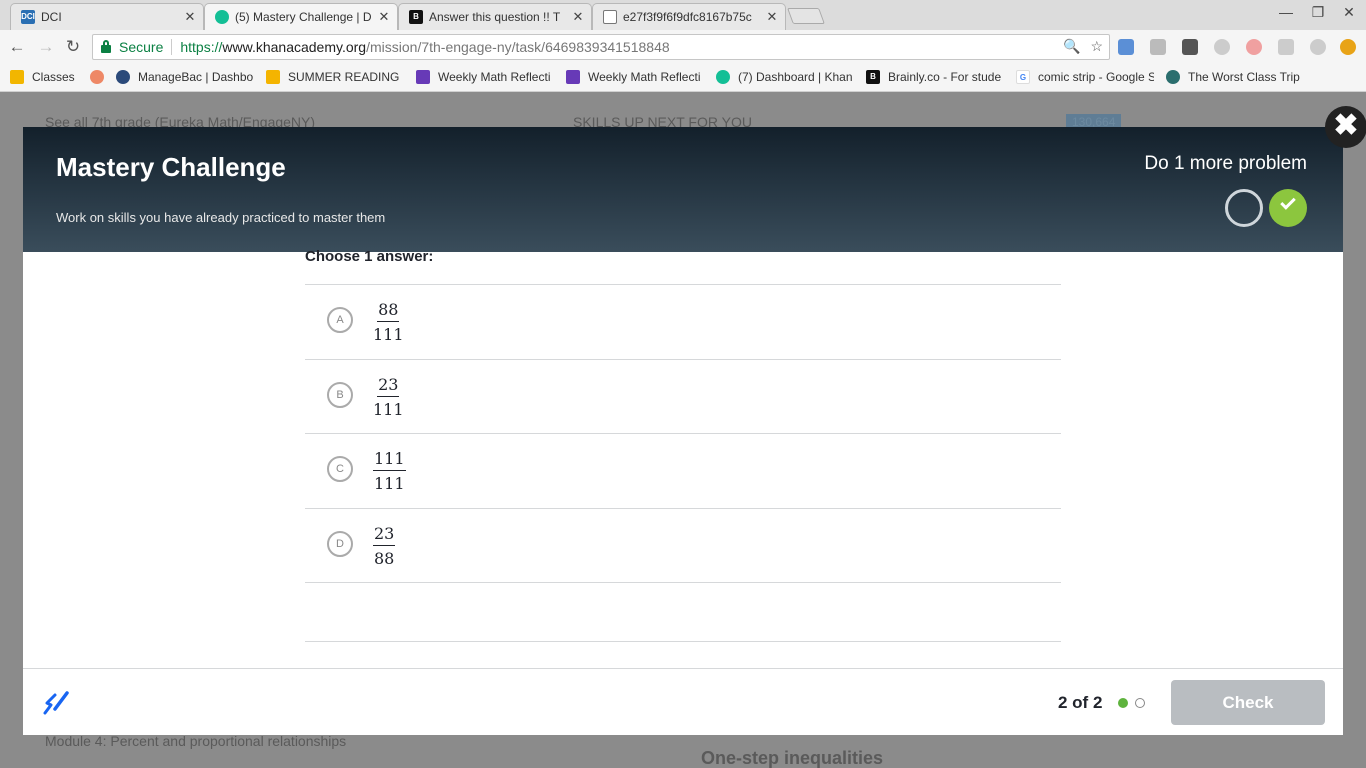  I want to click on managebac-icon, so click(123, 77).